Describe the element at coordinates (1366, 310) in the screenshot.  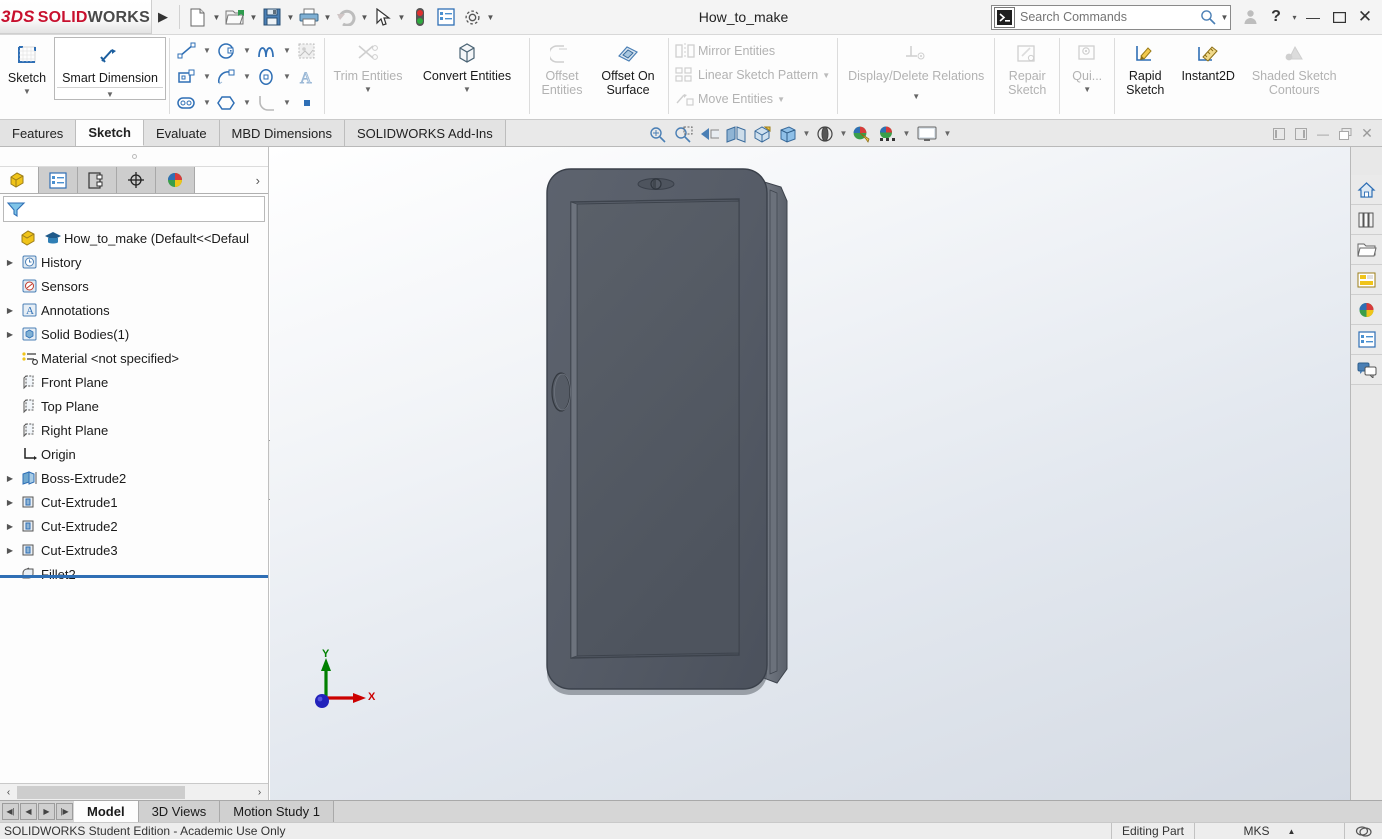
I see `appearances-scenes-icon` at that location.